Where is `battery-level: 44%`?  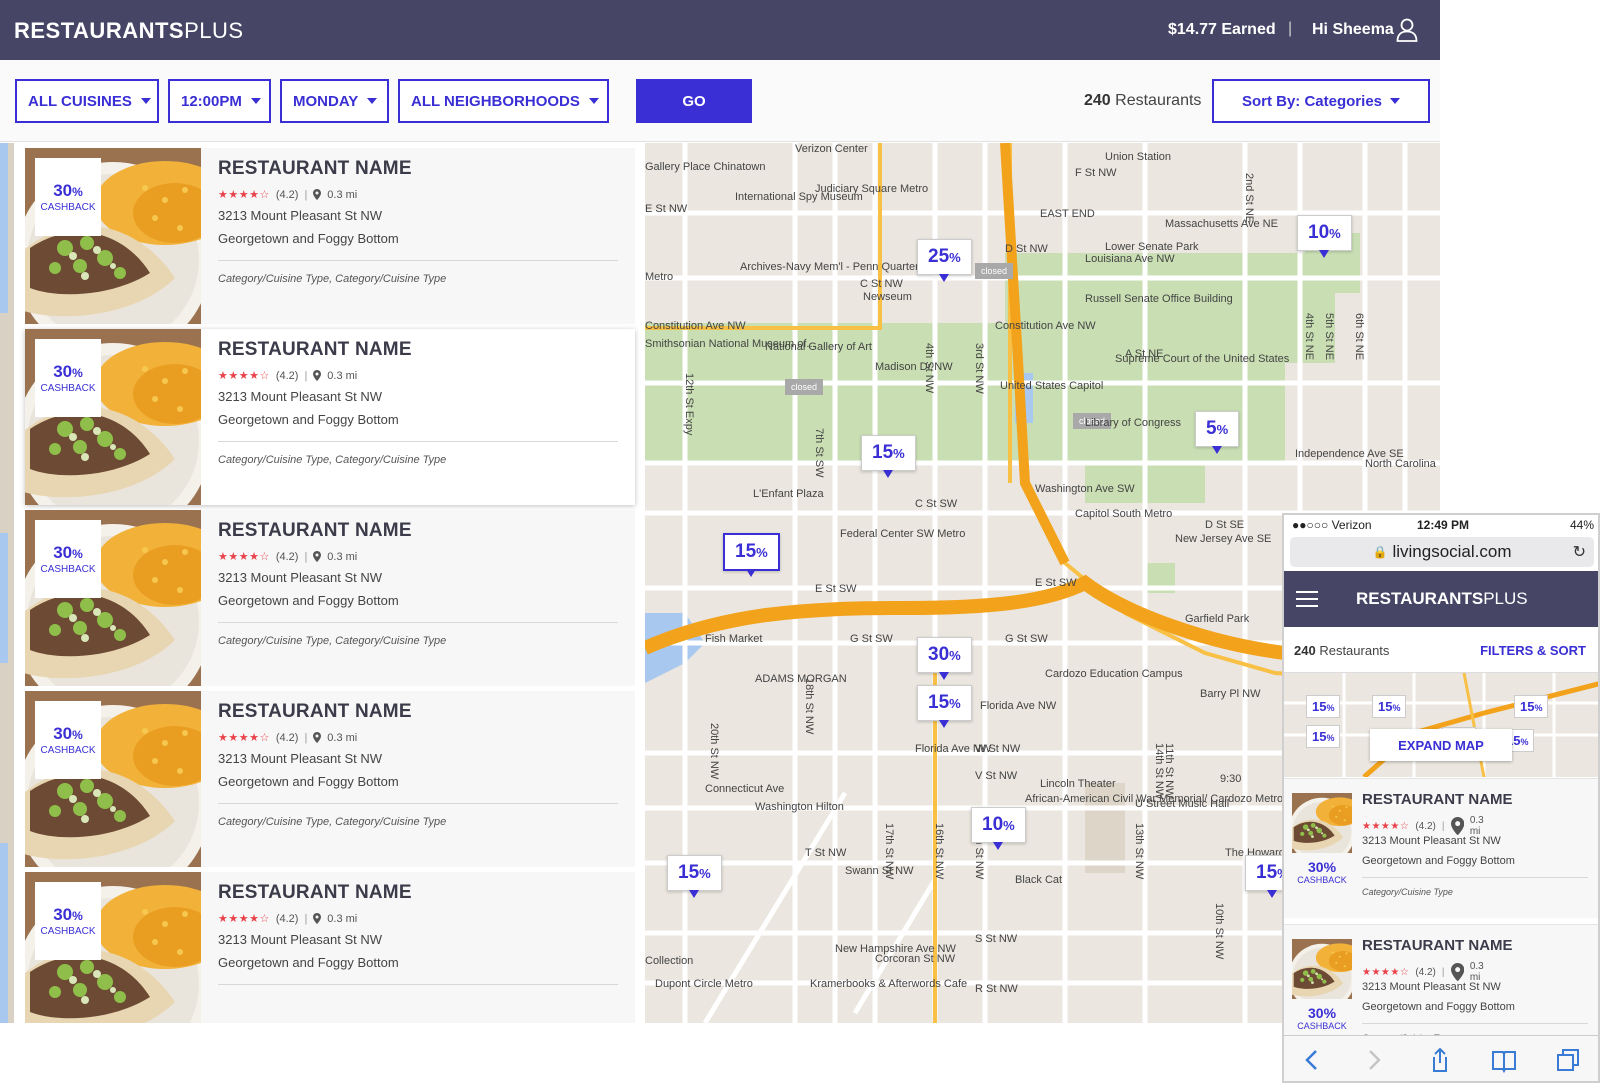
battery-level: 44% is located at coordinates (1581, 525).